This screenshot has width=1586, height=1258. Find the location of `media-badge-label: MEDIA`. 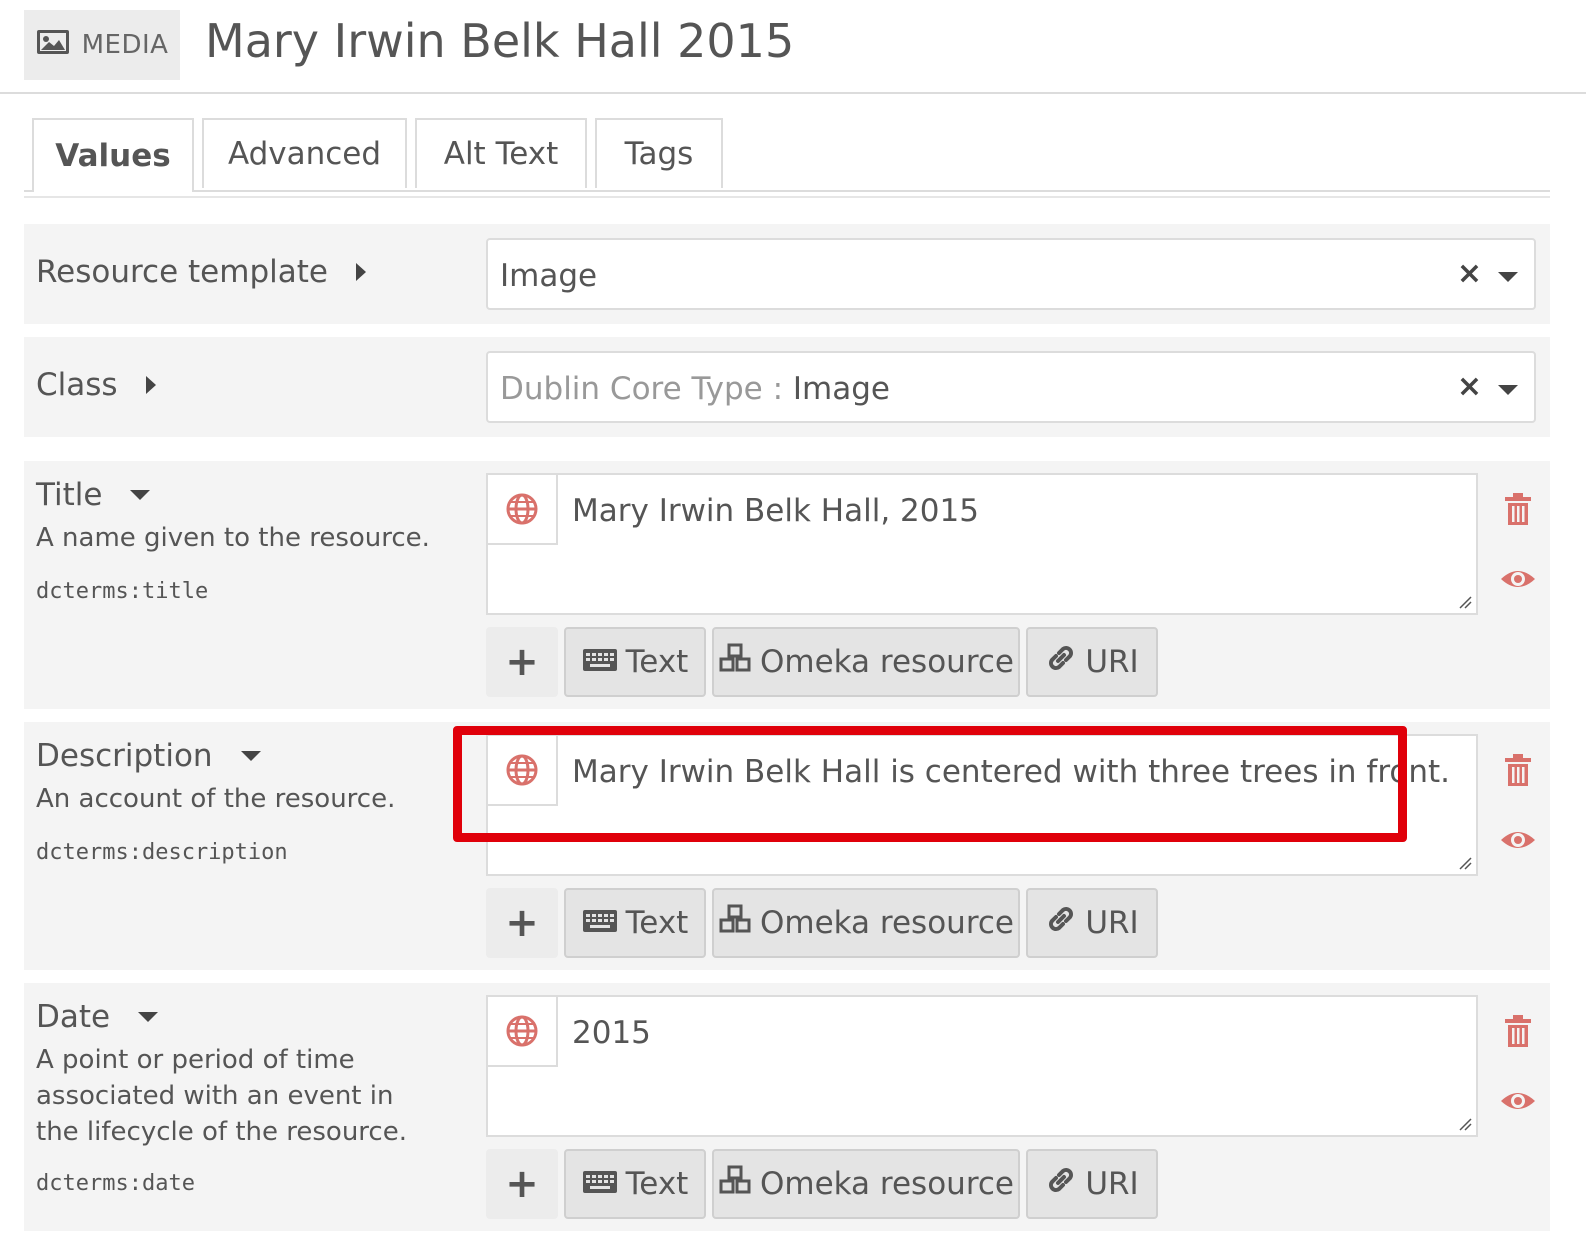

media-badge-label: MEDIA is located at coordinates (125, 45).